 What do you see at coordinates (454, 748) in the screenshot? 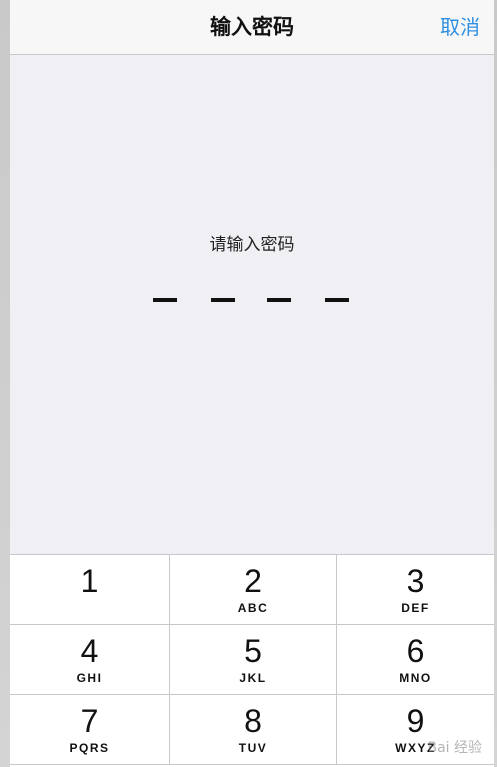
I see `watermark: Bai 经验` at bounding box center [454, 748].